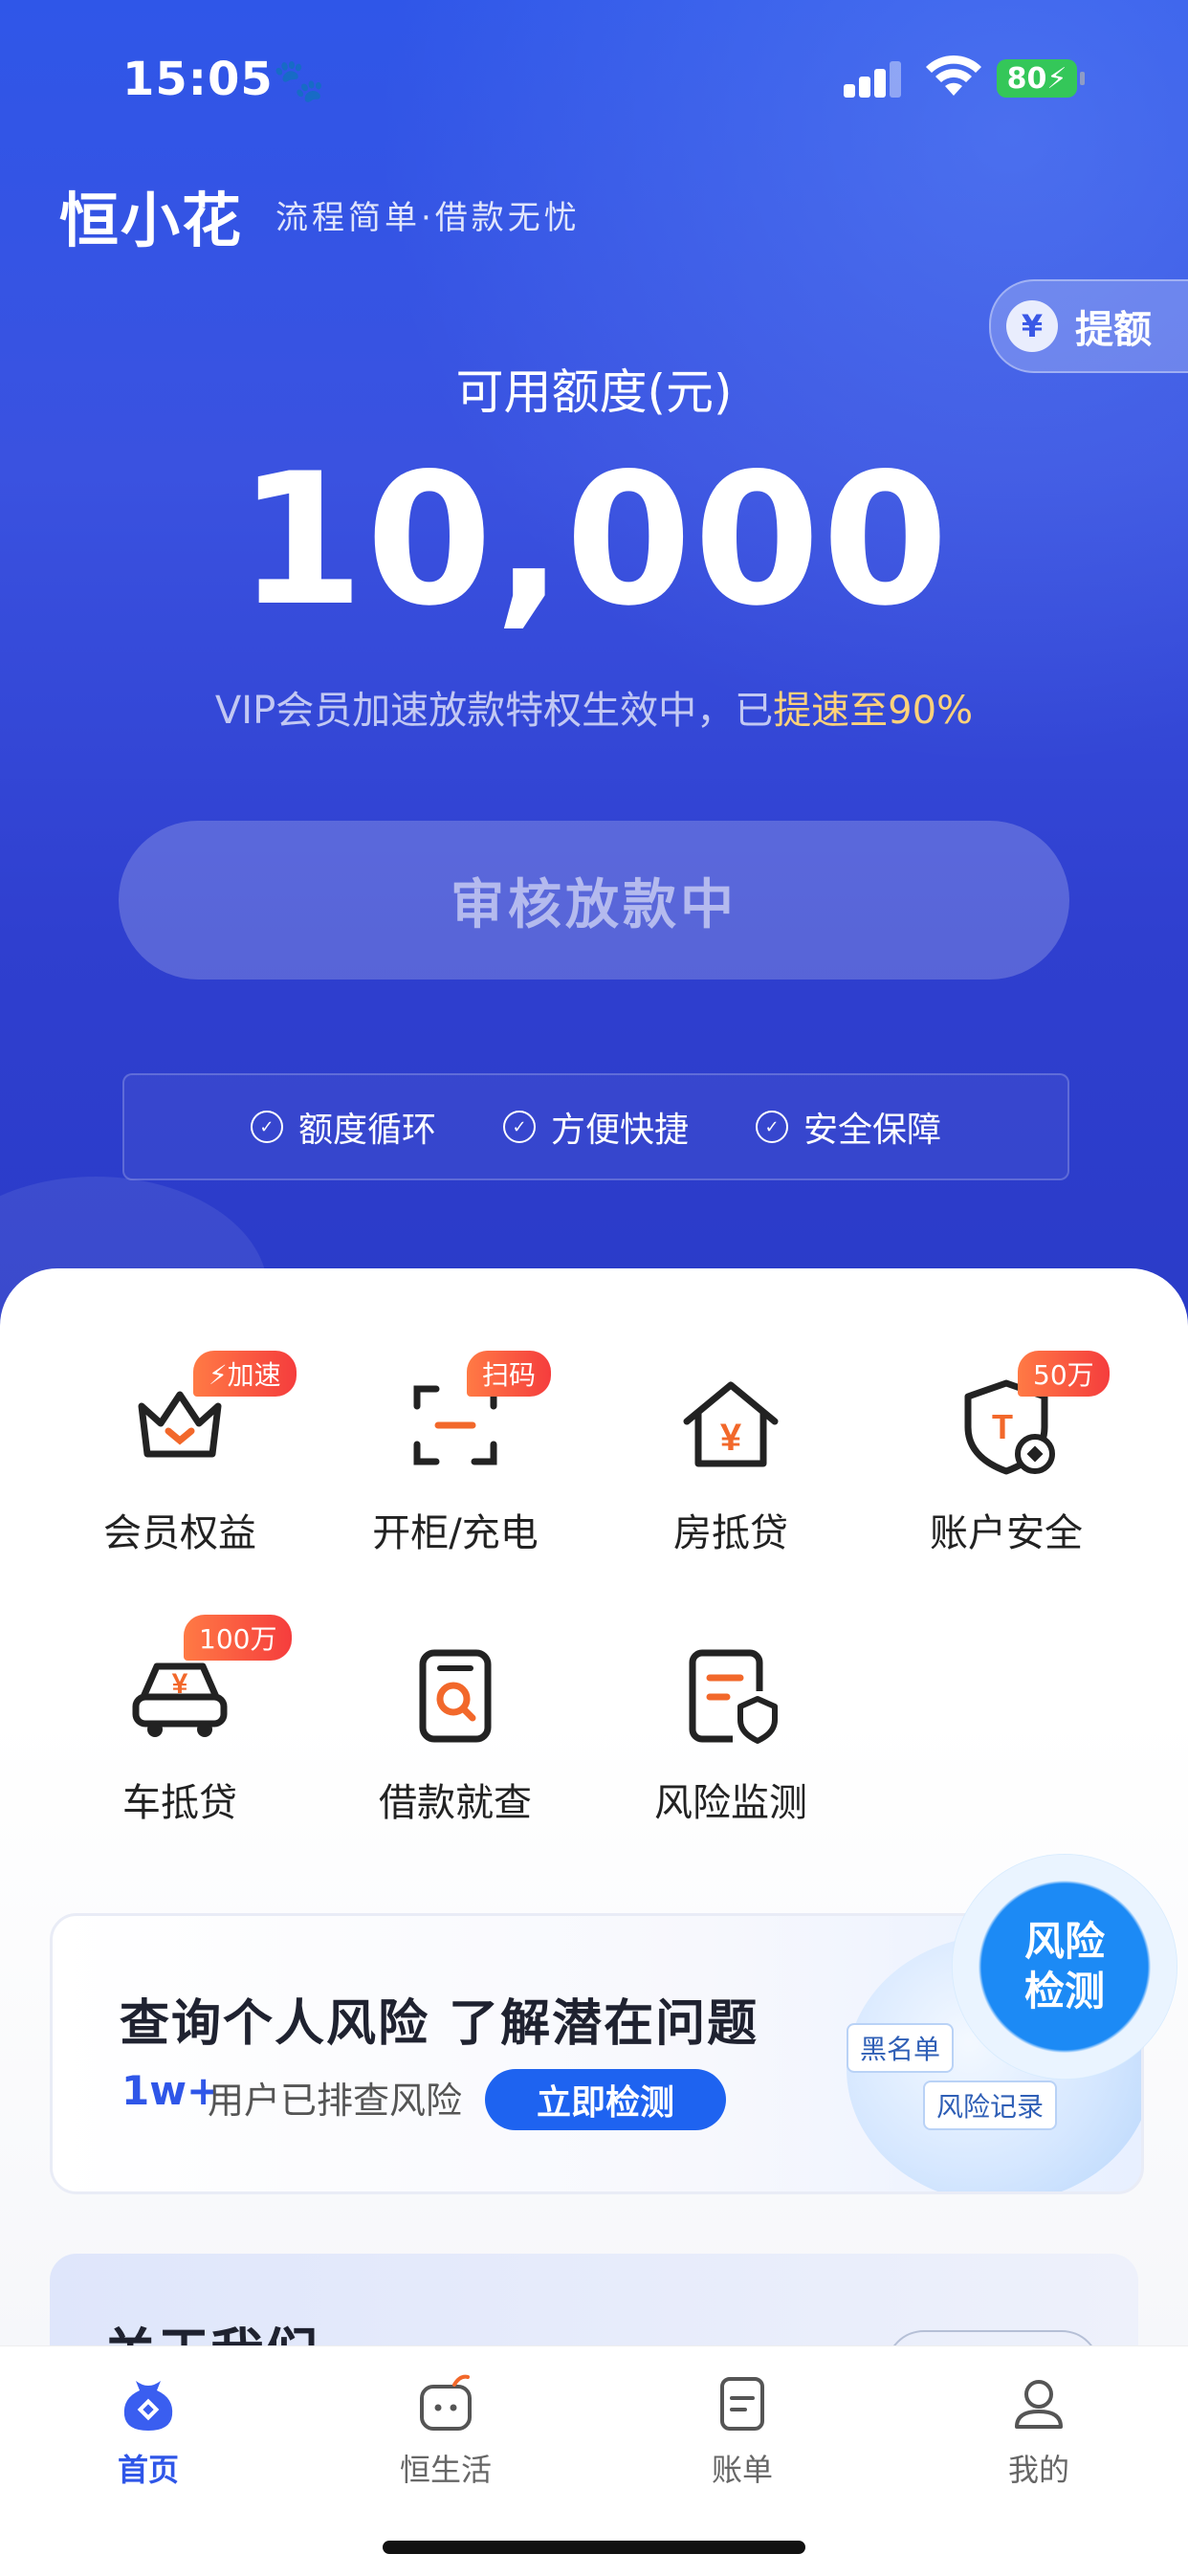  I want to click on service-account-security: T 50万 账户安全, so click(1006, 1454).